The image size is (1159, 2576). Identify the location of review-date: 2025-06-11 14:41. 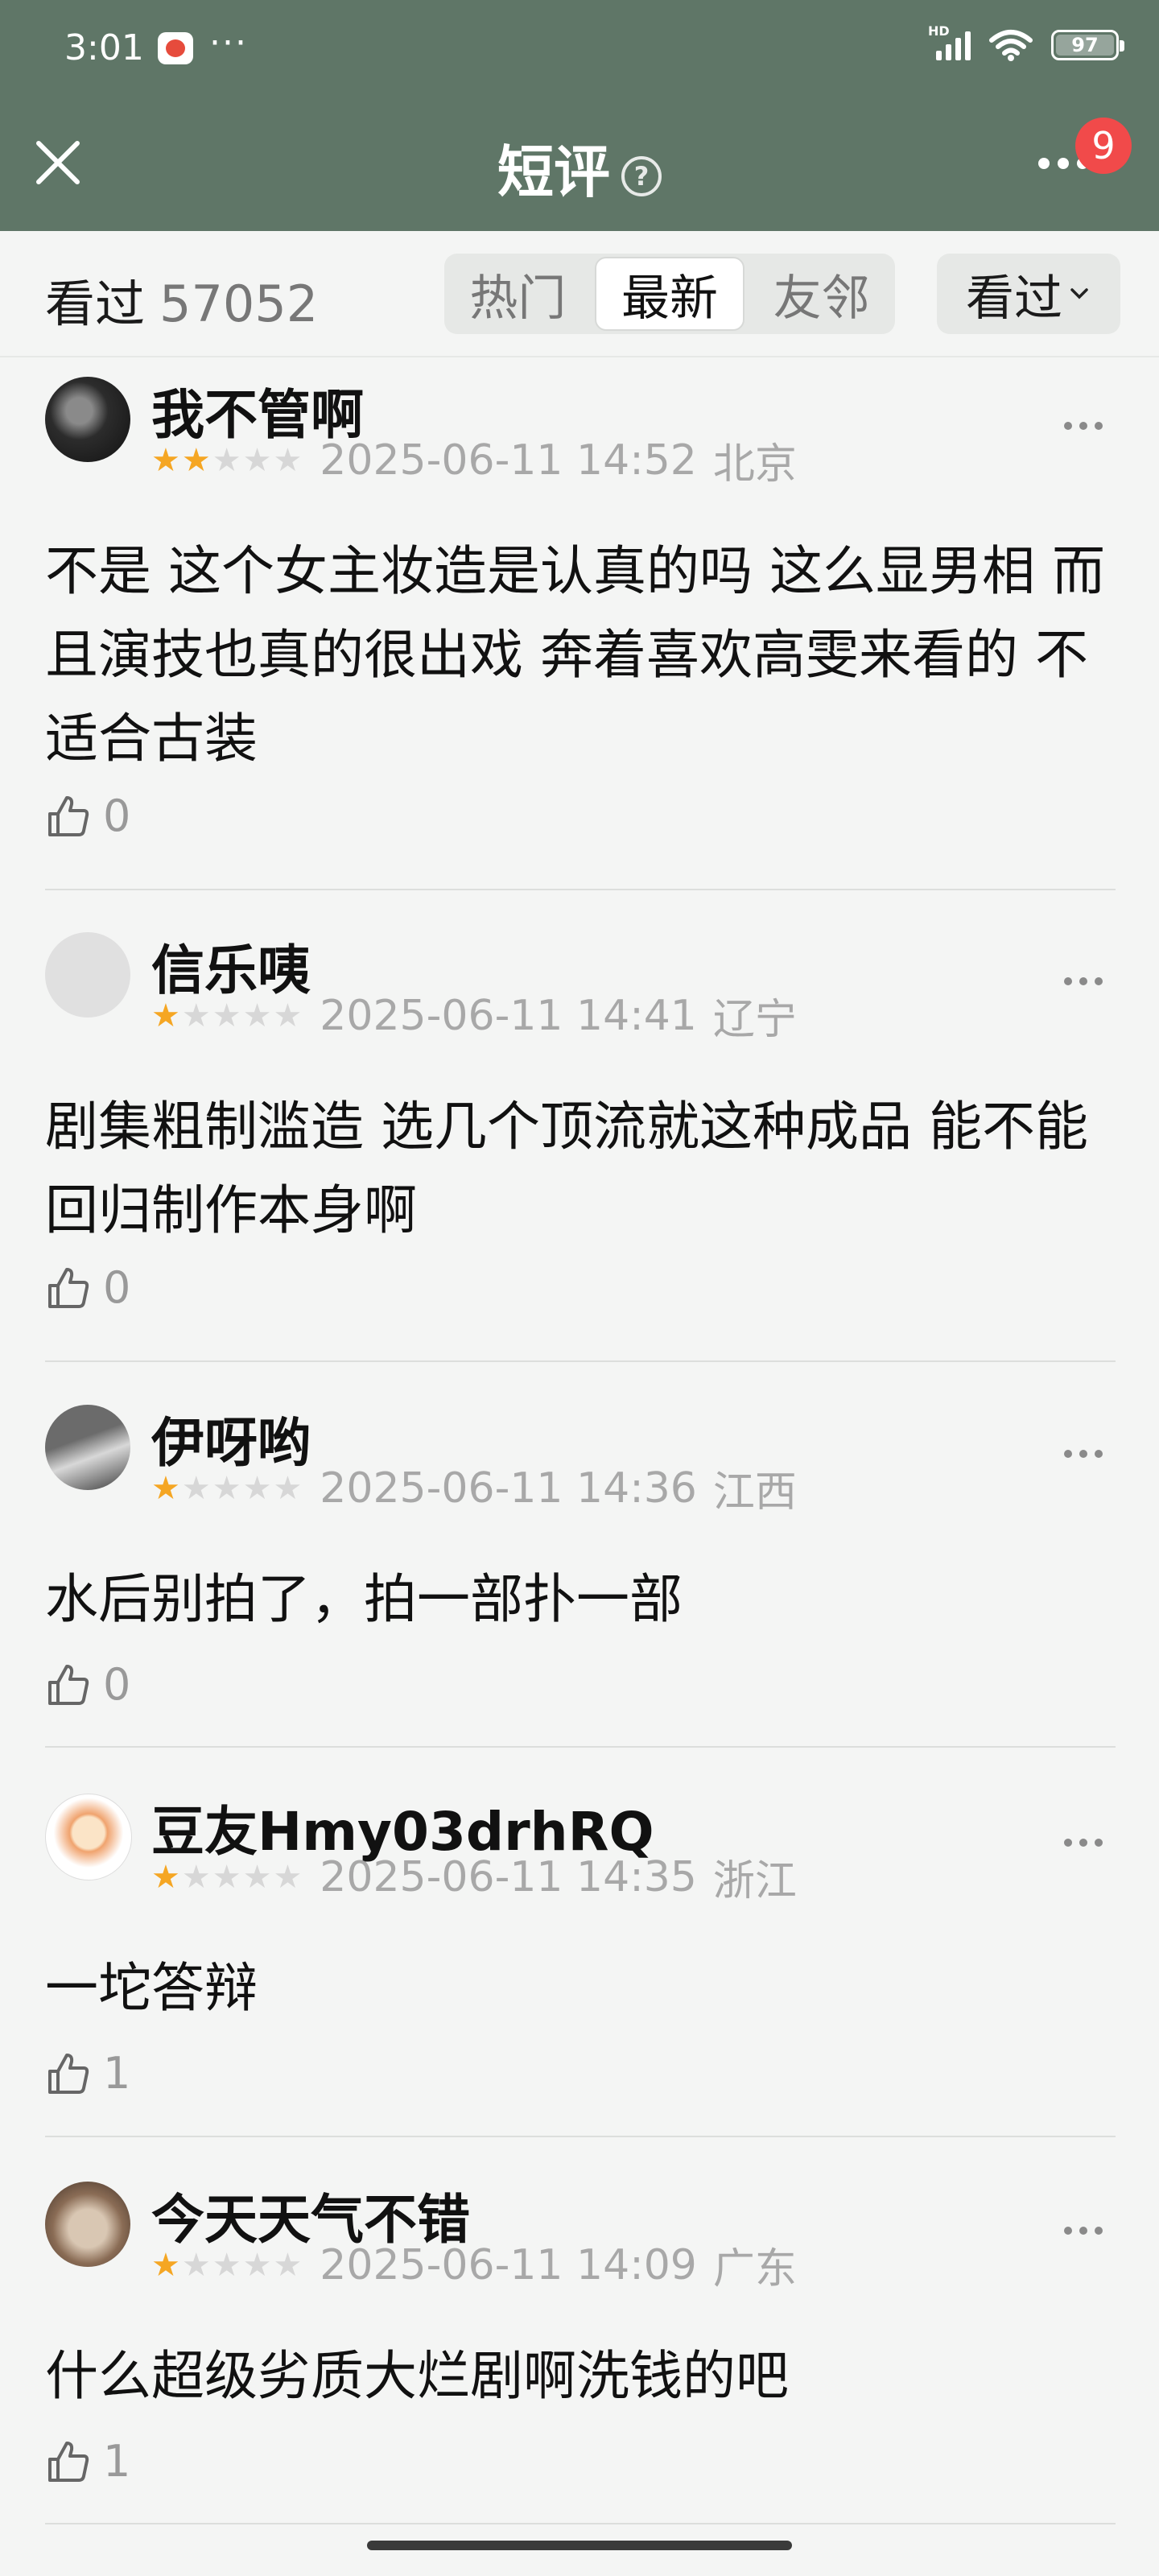
(508, 1015).